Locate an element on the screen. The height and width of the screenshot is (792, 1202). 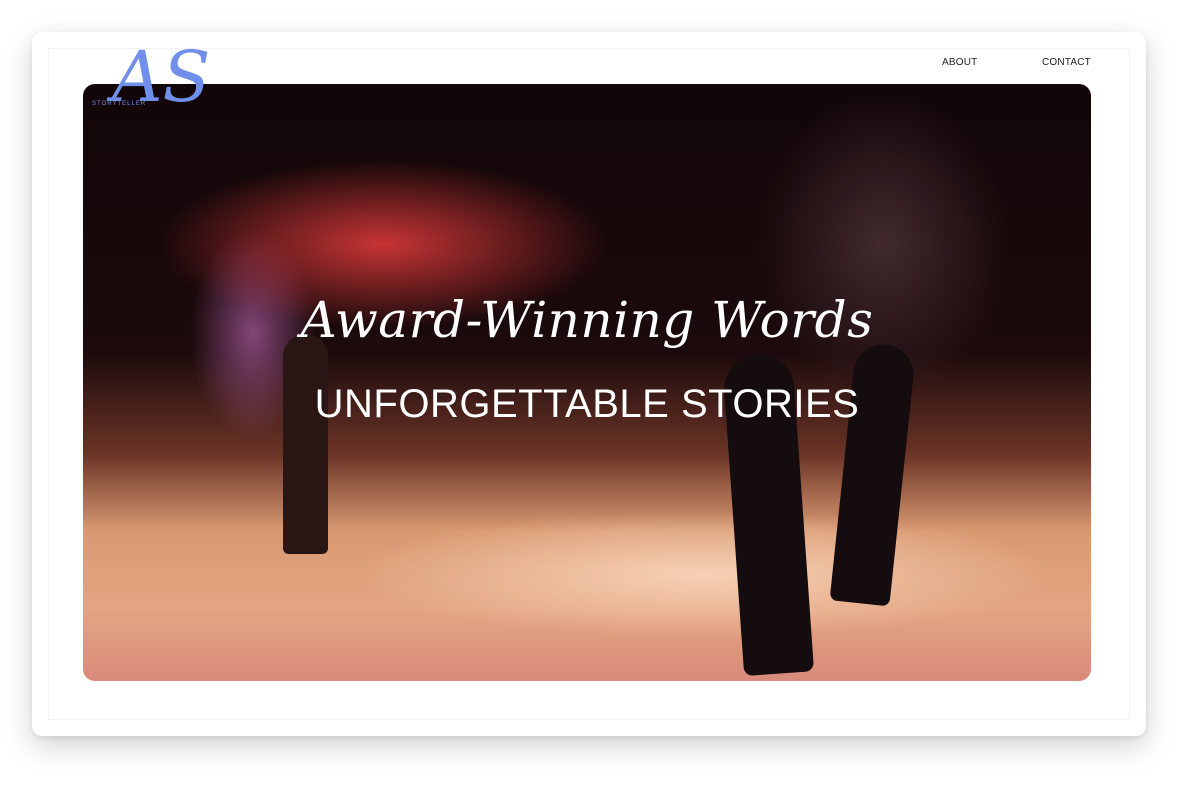
logo-text: STORYTELLER is located at coordinates (119, 104).